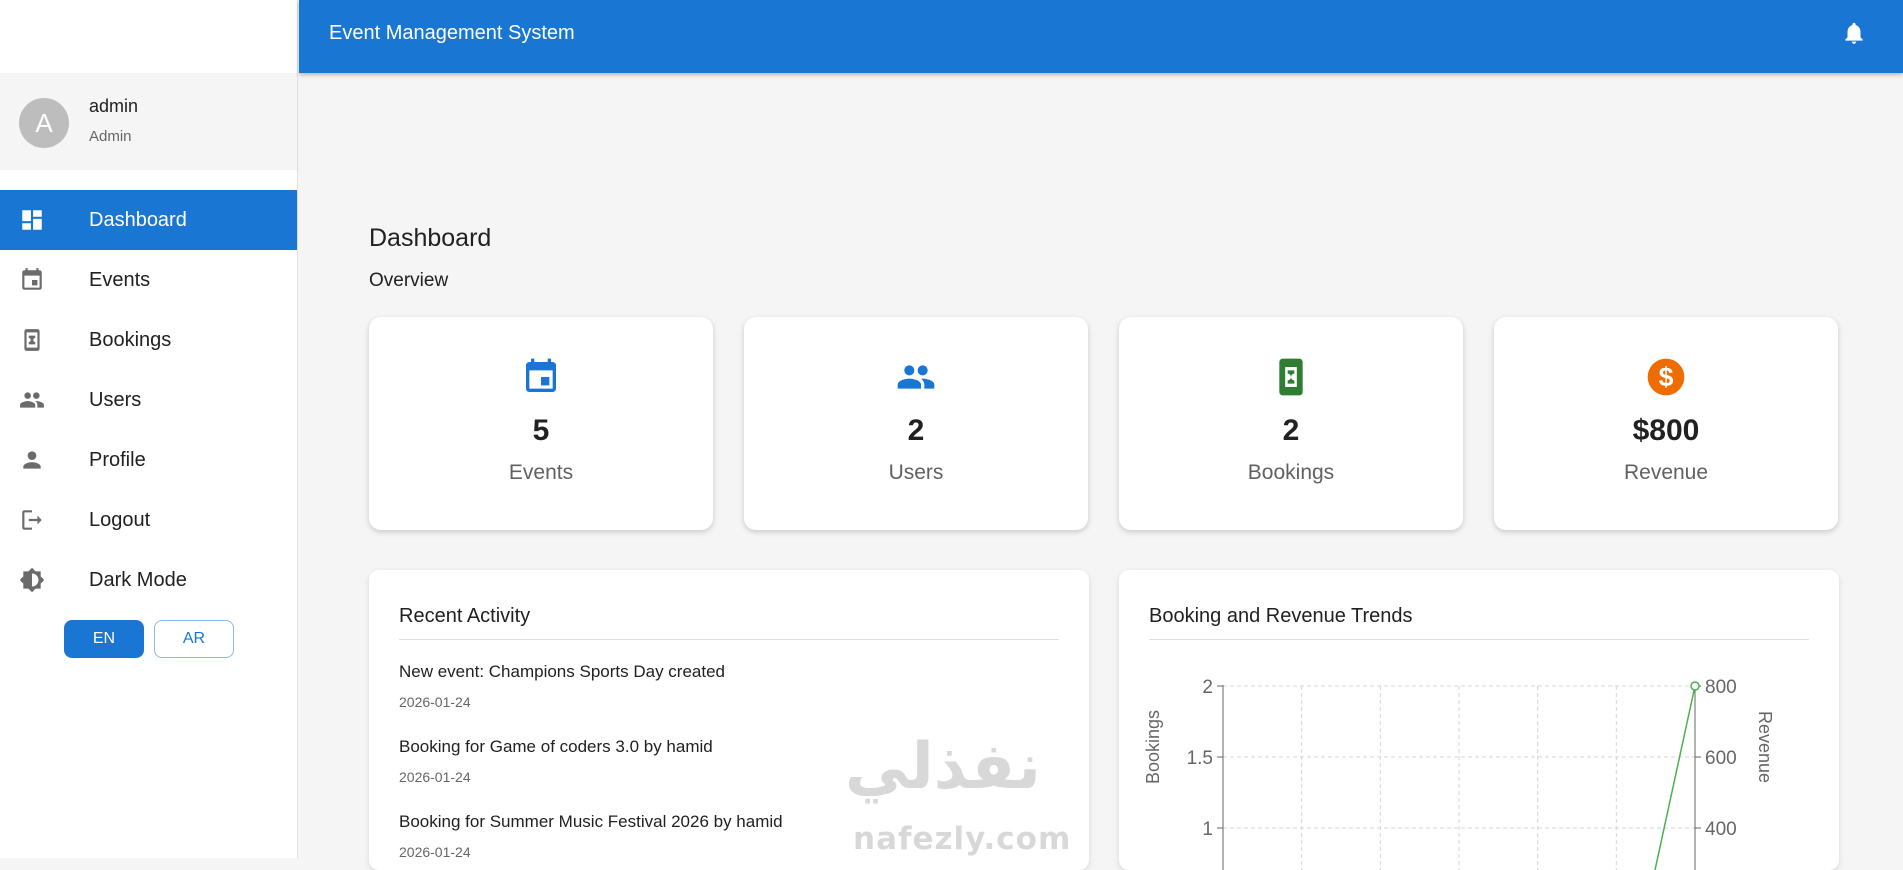 The image size is (1903, 870). What do you see at coordinates (194, 639) in the screenshot?
I see `language-ar-button: AR` at bounding box center [194, 639].